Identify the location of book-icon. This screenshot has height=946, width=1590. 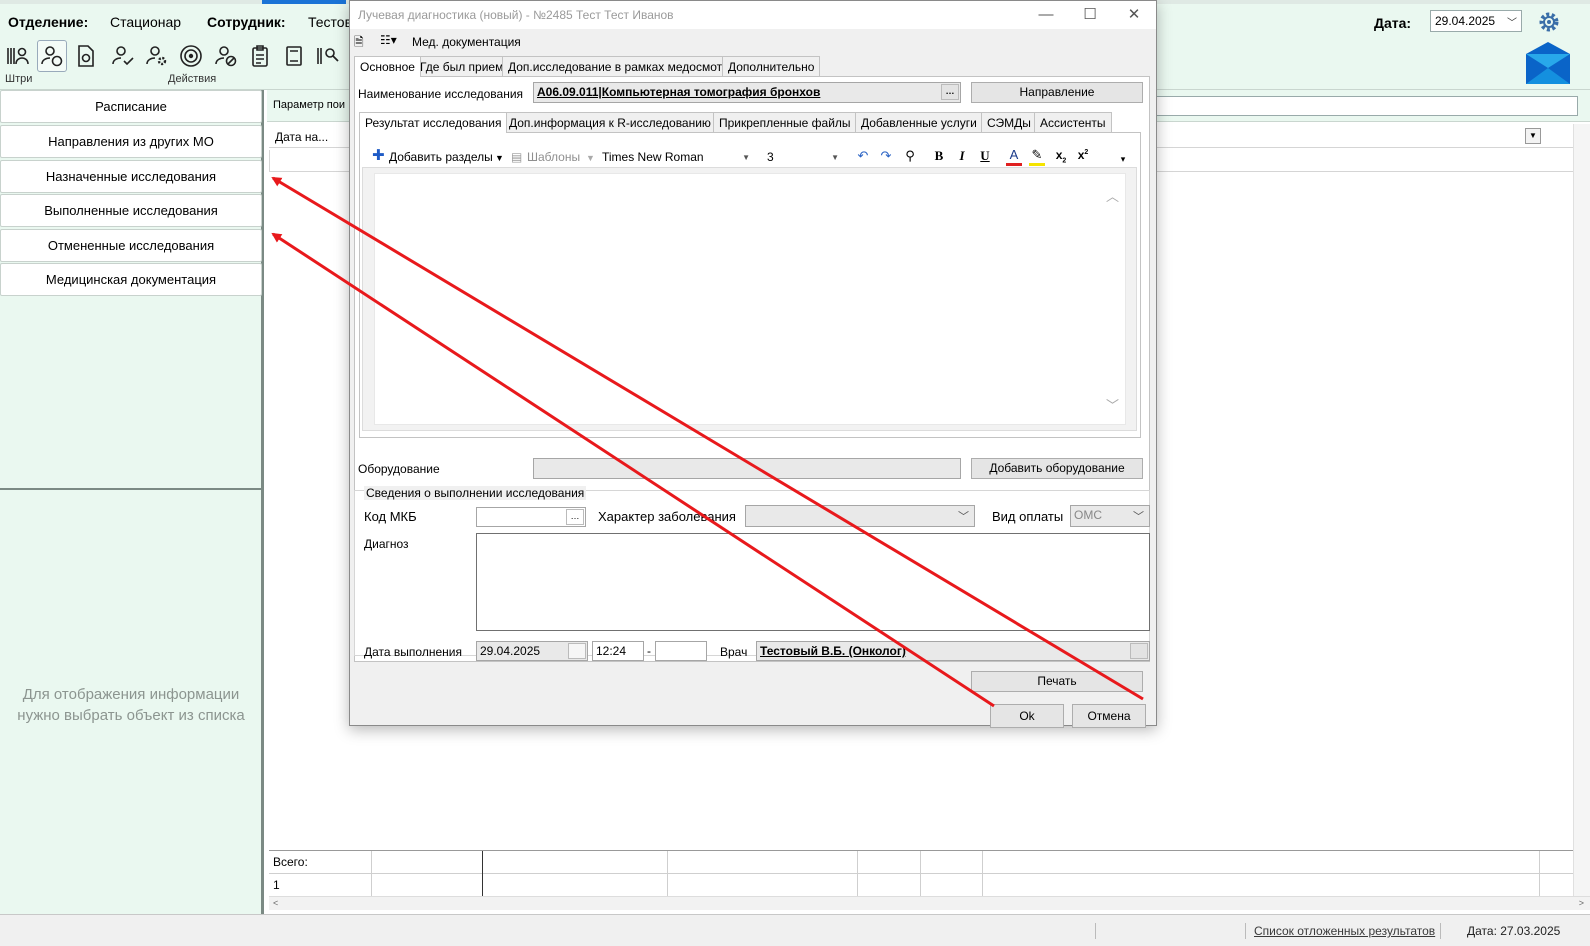
(294, 56).